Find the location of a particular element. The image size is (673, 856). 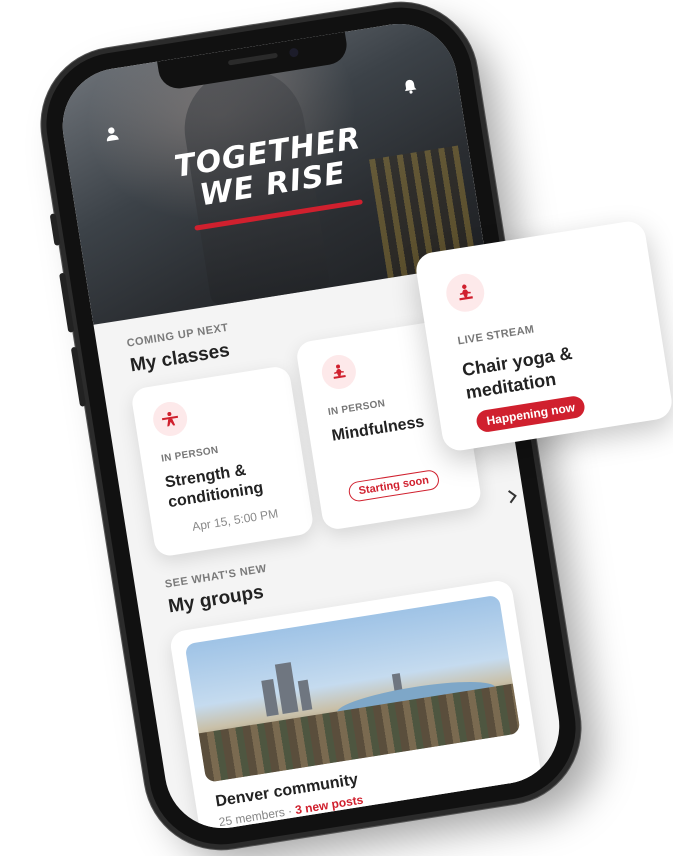

bell-icon is located at coordinates (410, 88).